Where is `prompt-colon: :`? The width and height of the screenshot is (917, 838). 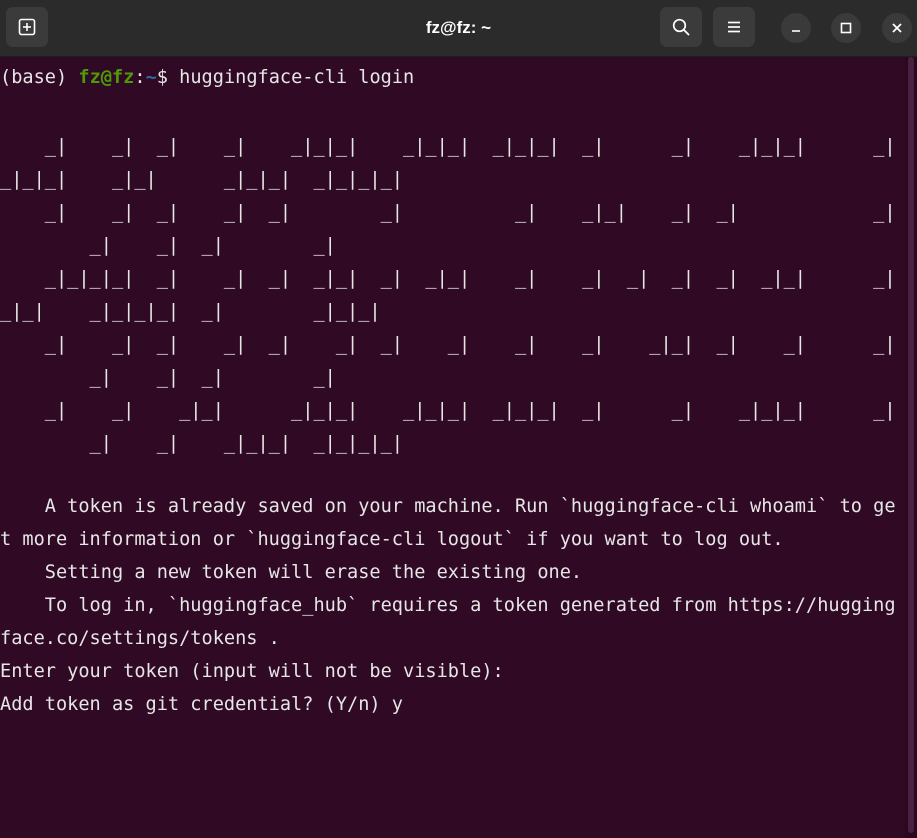
prompt-colon: : is located at coordinates (140, 77).